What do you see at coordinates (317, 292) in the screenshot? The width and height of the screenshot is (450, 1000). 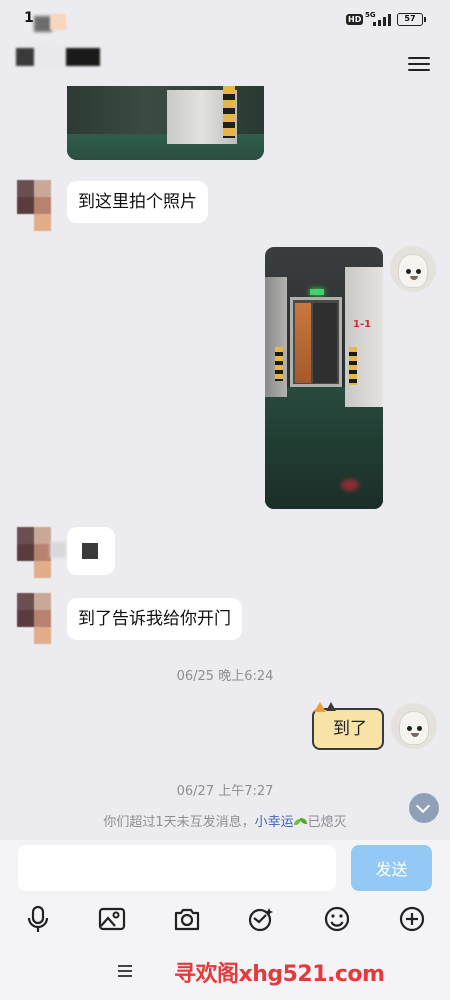 I see `exit-sign` at bounding box center [317, 292].